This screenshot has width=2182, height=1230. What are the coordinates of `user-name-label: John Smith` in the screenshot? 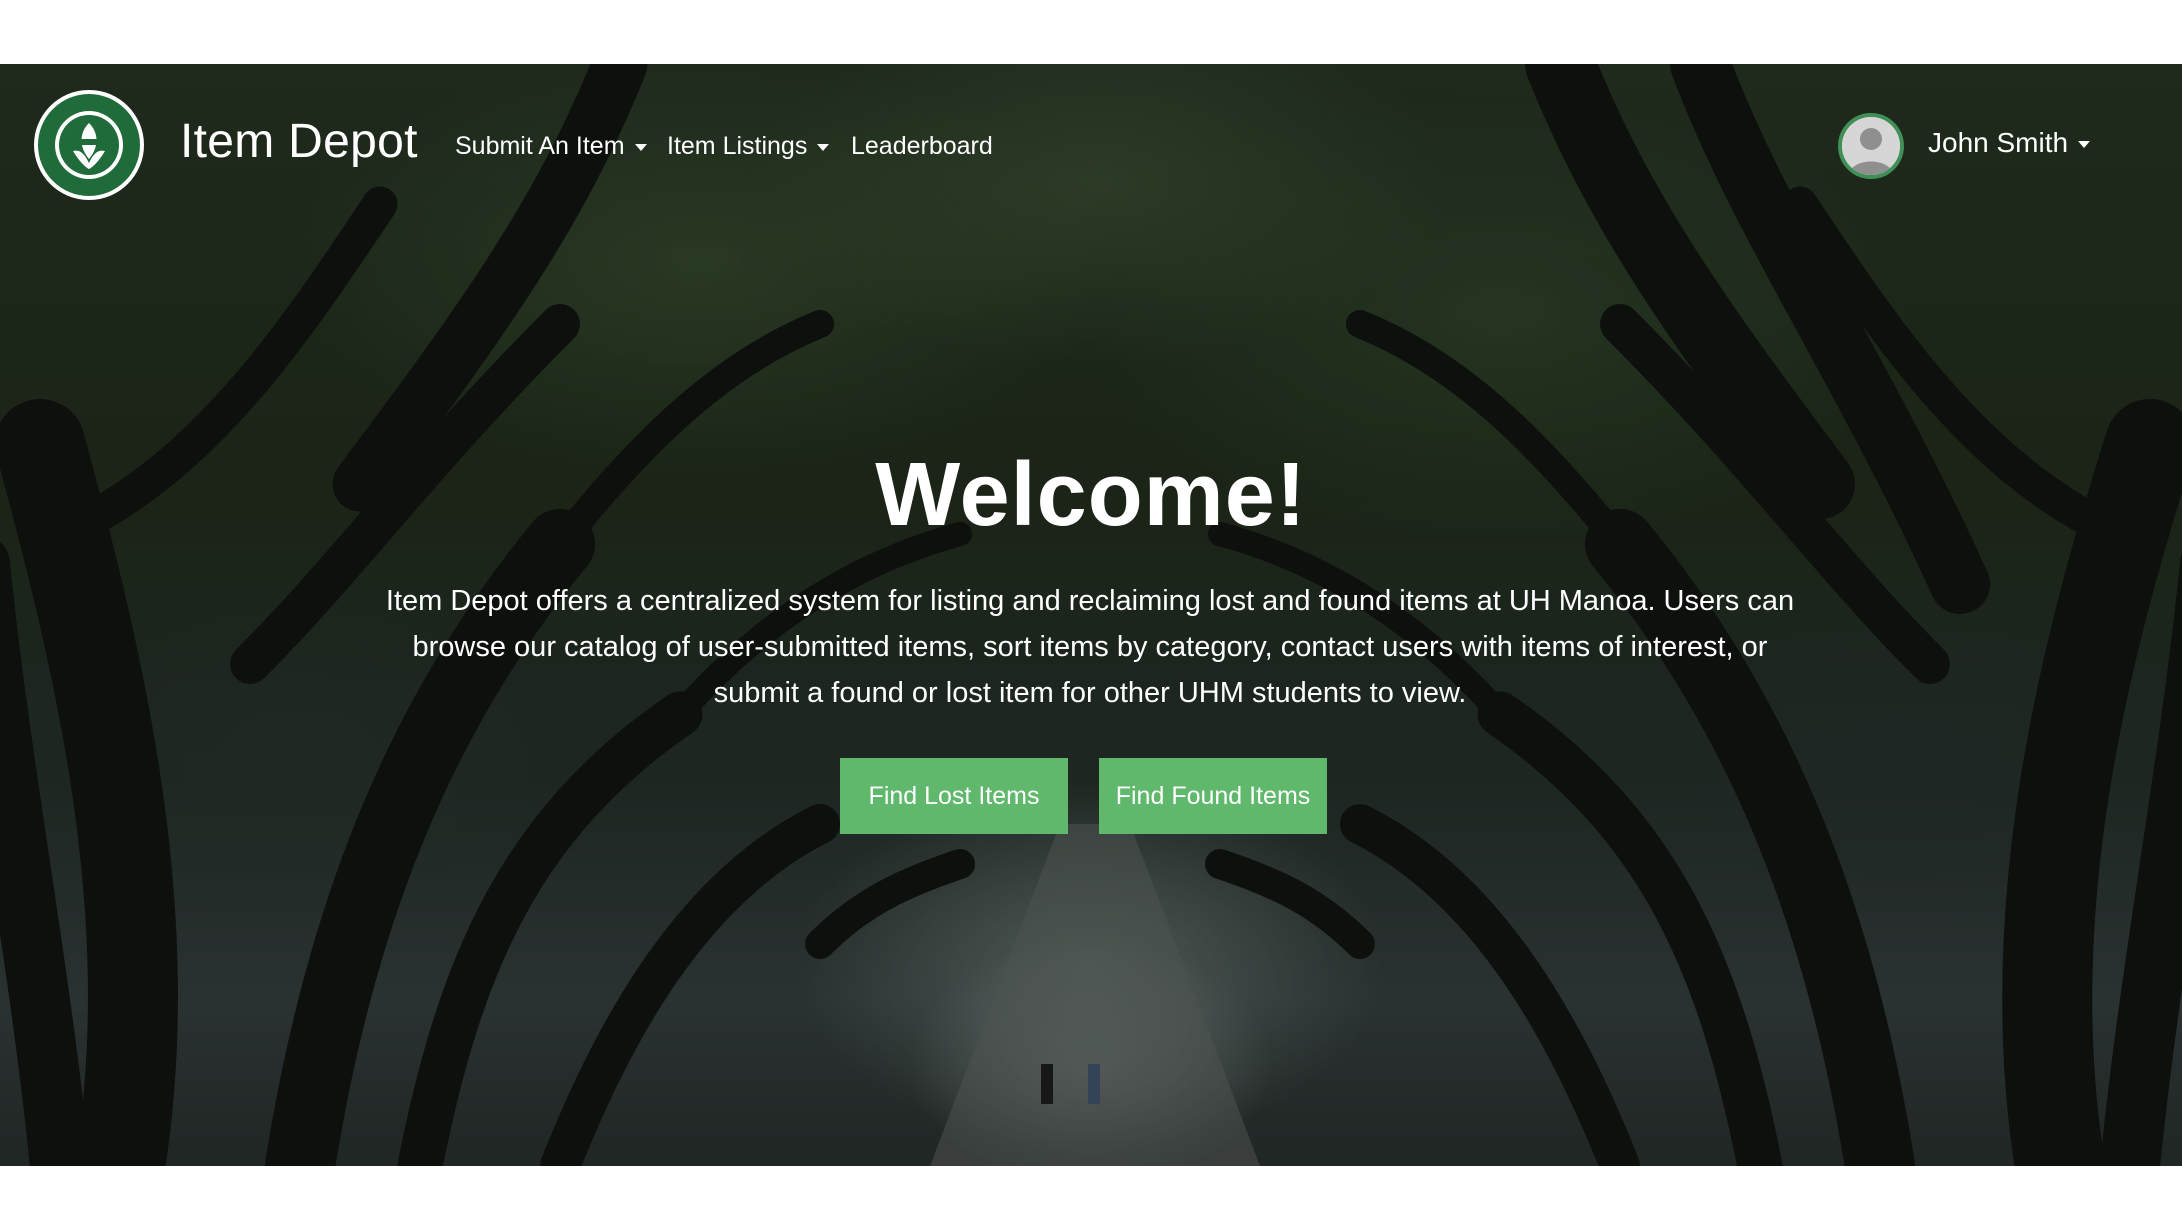 It's located at (1998, 142).